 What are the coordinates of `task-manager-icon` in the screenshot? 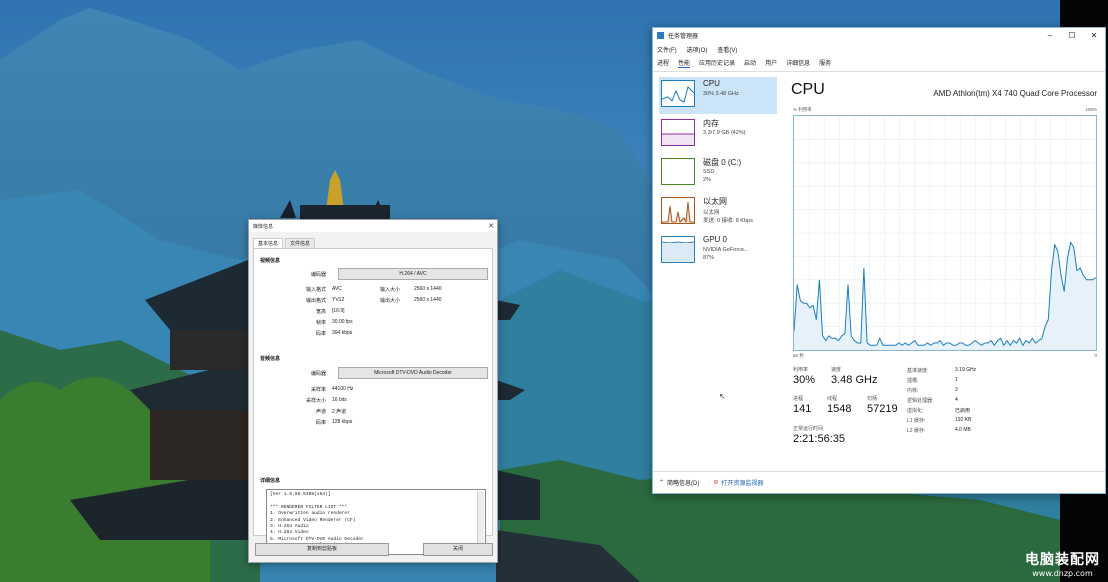 It's located at (660, 35).